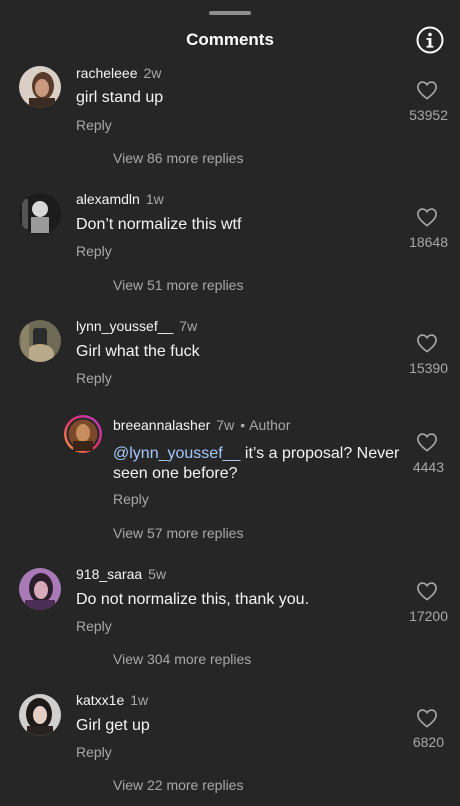 The height and width of the screenshot is (806, 460). Describe the element at coordinates (270, 425) in the screenshot. I see `author-badge: Author` at that location.